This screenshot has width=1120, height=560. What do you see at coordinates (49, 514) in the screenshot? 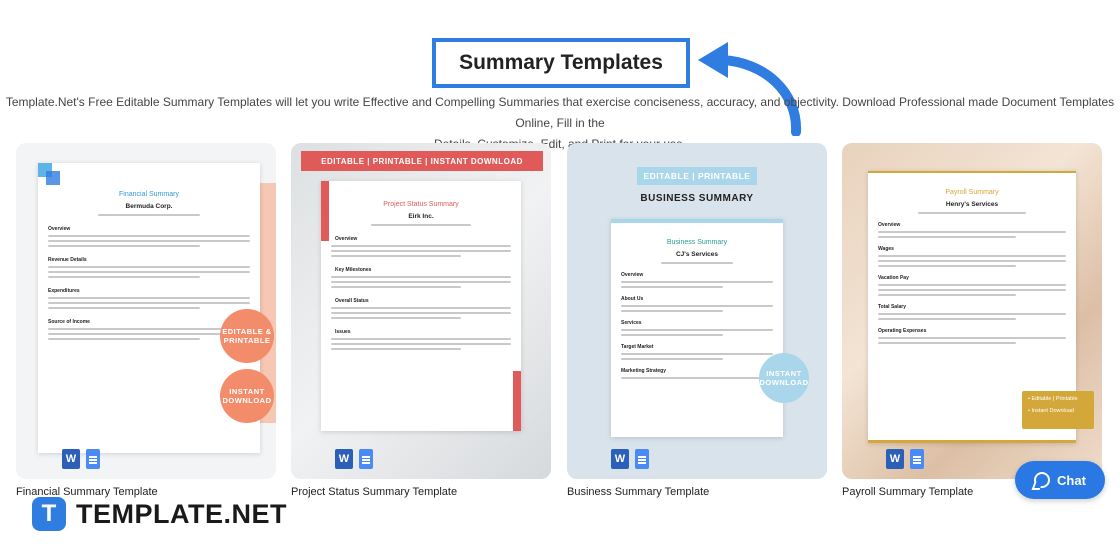
I see `template-logo-icon: T` at bounding box center [49, 514].